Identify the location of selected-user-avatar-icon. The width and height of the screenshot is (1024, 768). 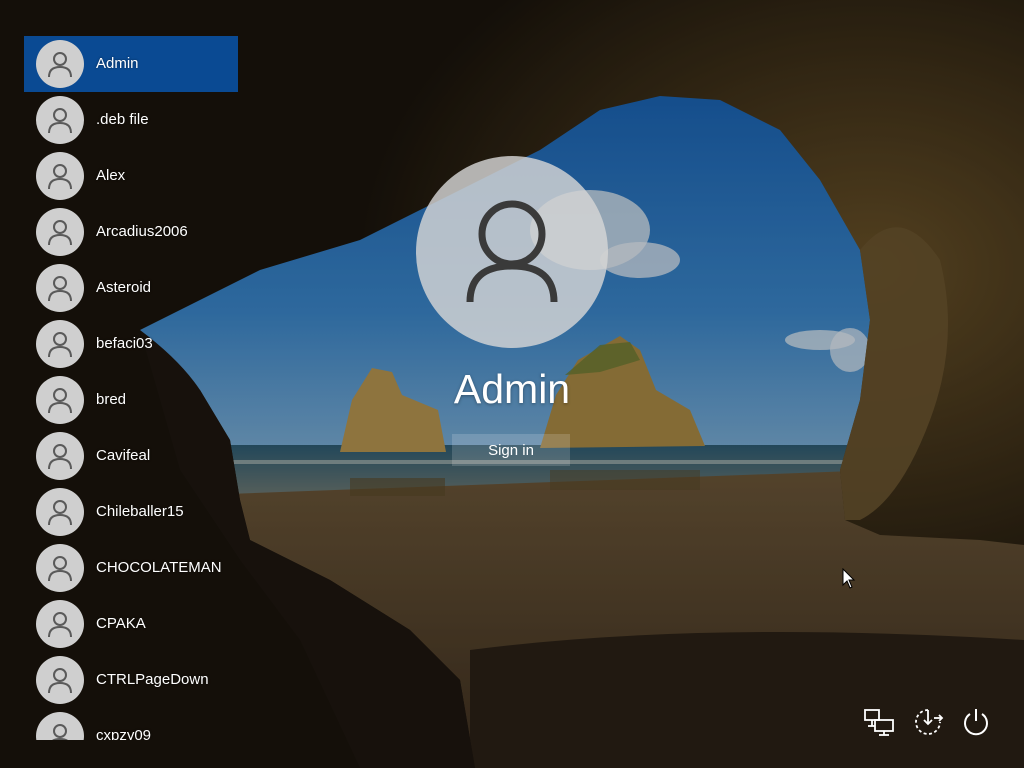
(512, 252).